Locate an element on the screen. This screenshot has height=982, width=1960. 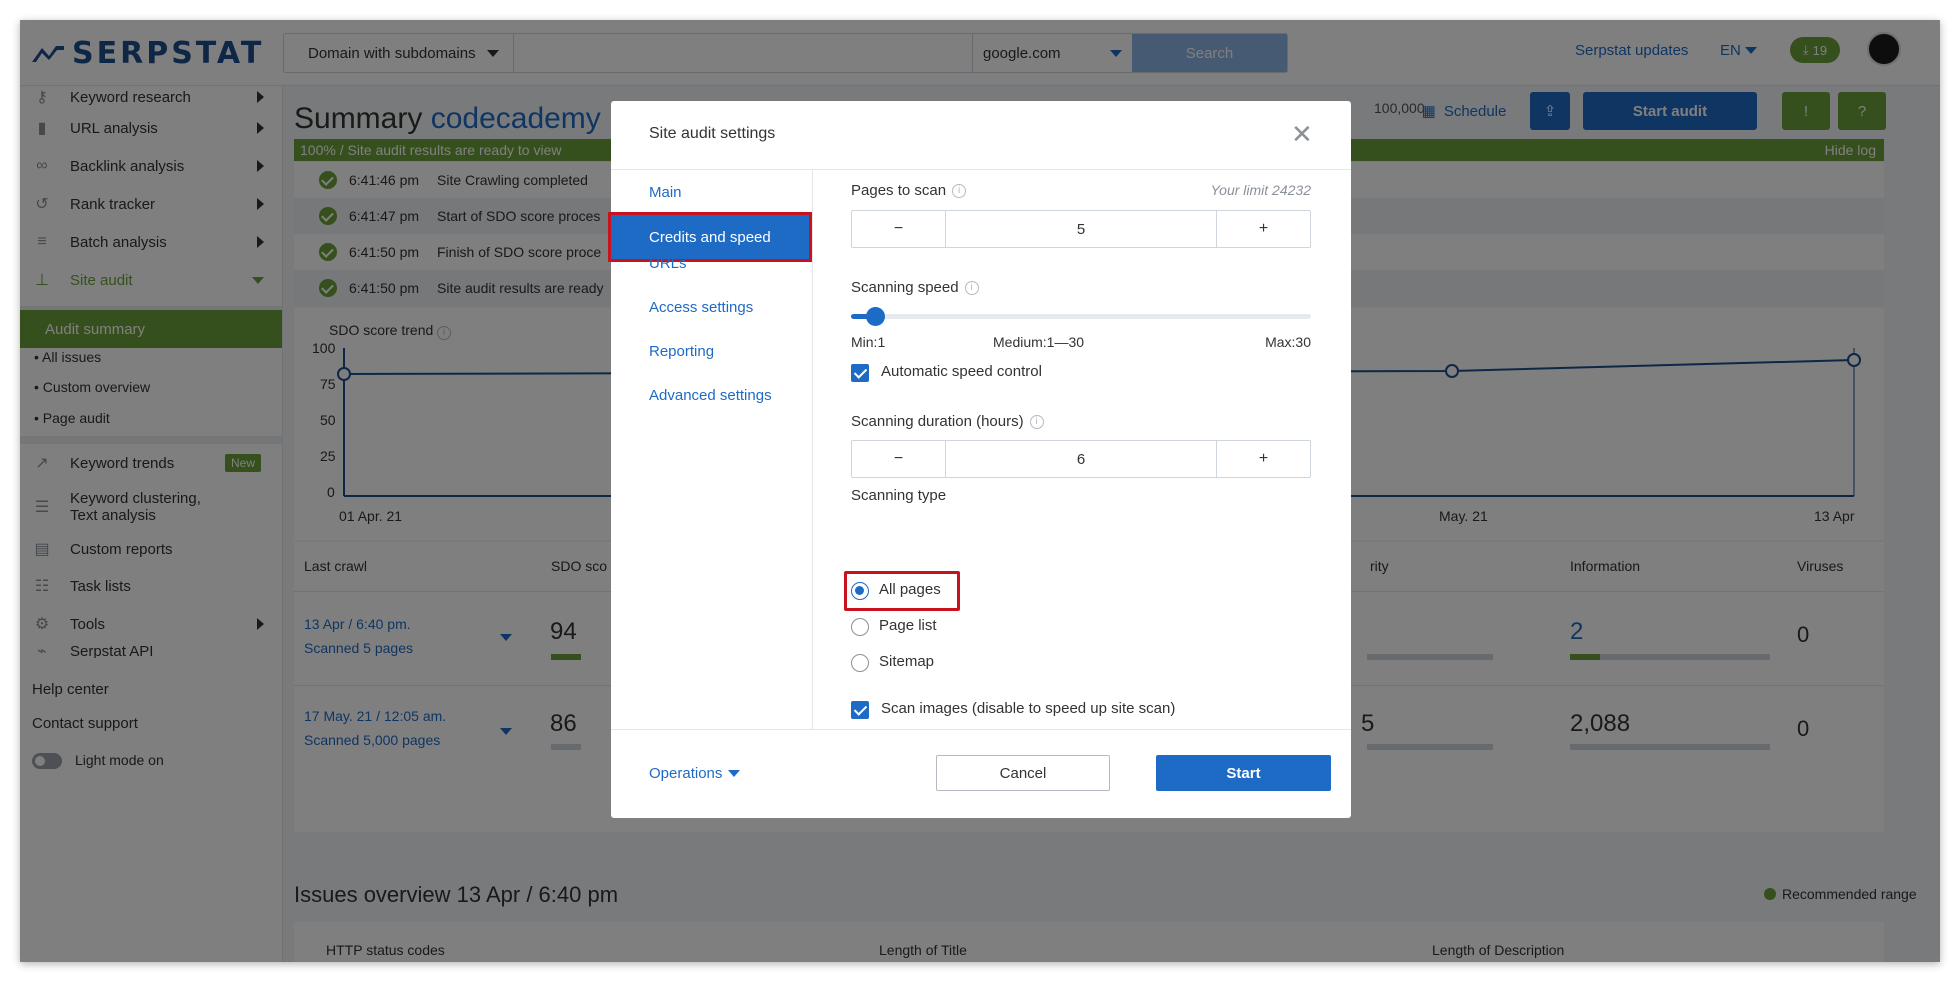
speed-medium-label: Medium:1—30 is located at coordinates (1039, 342).